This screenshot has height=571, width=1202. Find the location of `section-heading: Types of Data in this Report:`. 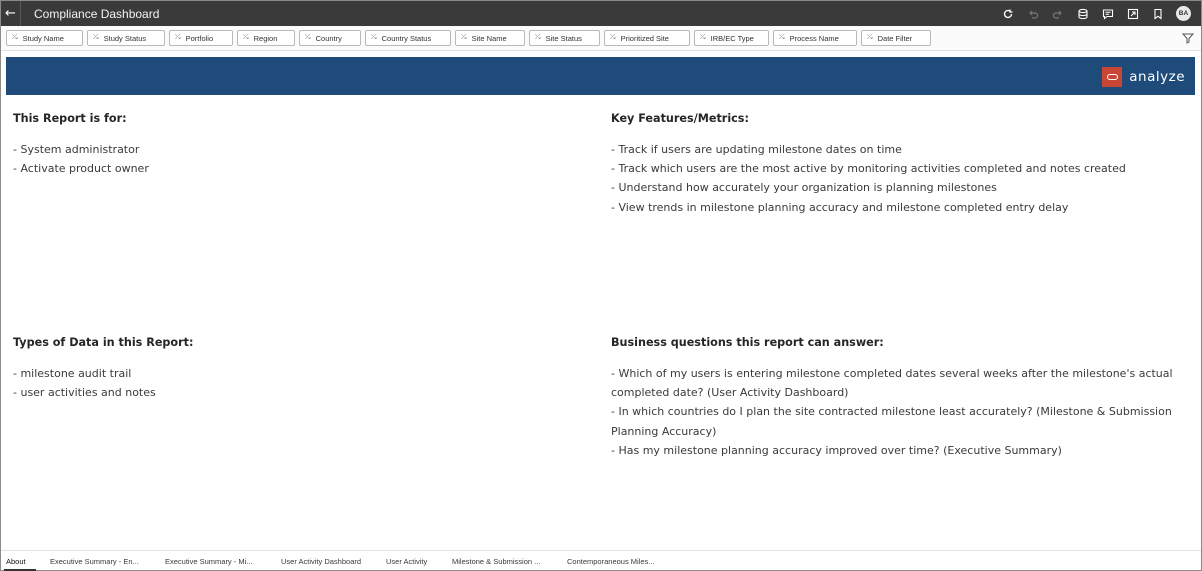

section-heading: Types of Data in this Report: is located at coordinates (103, 342).